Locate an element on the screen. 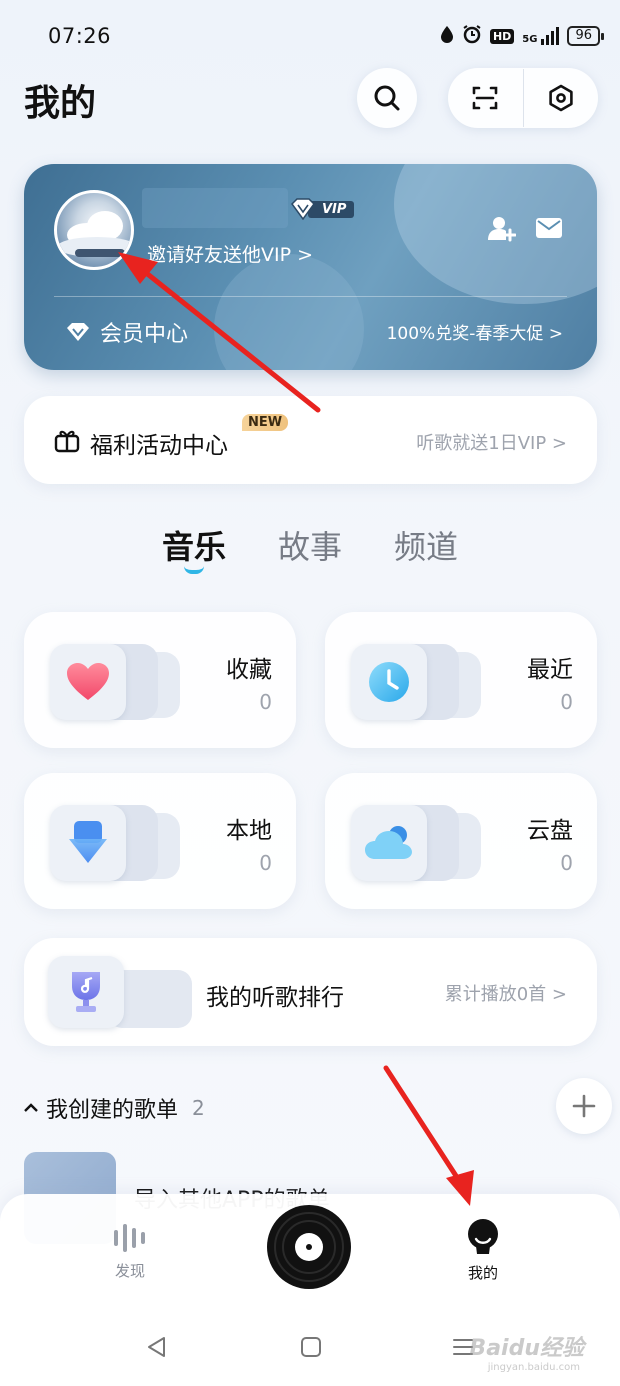 Image resolution: width=620 pixels, height=1386 pixels. plus-icon is located at coordinates (584, 1106).